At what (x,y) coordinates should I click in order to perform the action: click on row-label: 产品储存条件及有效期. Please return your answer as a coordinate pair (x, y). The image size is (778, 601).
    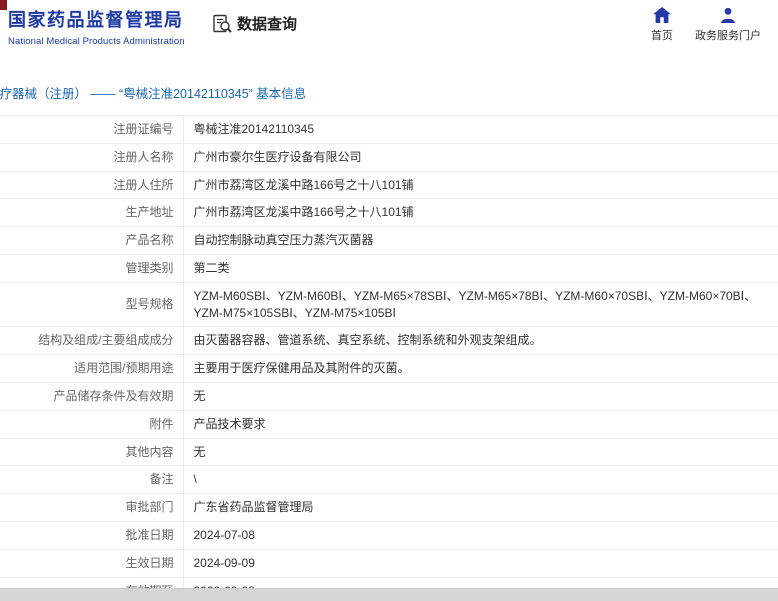
    Looking at the image, I should click on (92, 396).